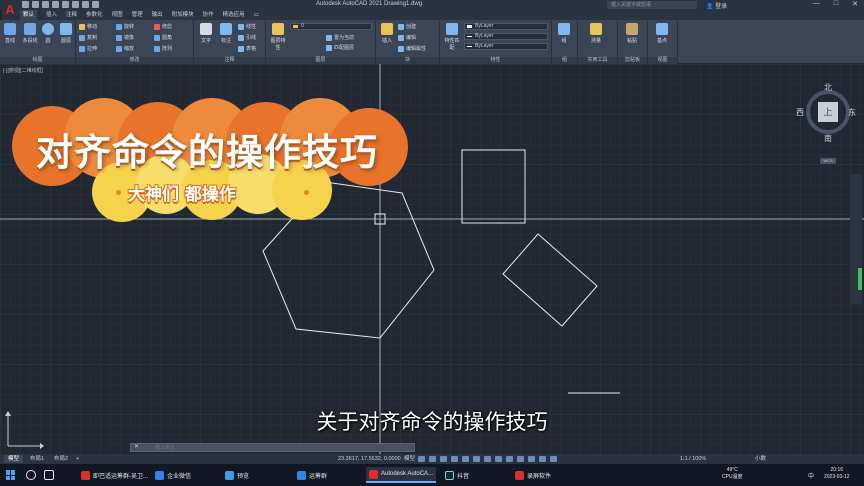  What do you see at coordinates (828, 161) in the screenshot?
I see `wcs-menu: WCS` at bounding box center [828, 161].